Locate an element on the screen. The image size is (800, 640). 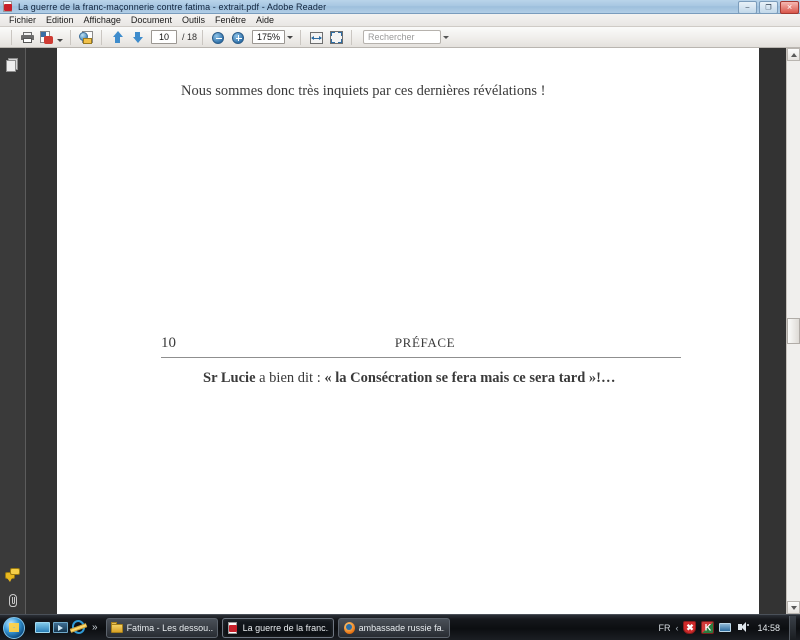
zoom-in-icon is located at coordinates (238, 37).